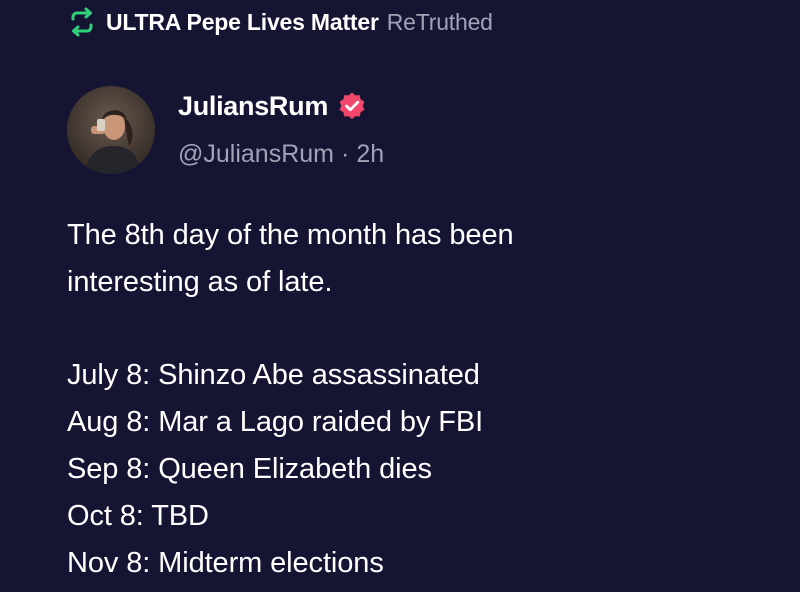 The image size is (800, 592). What do you see at coordinates (439, 21) in the screenshot?
I see `retruth-label: ReTruthed` at bounding box center [439, 21].